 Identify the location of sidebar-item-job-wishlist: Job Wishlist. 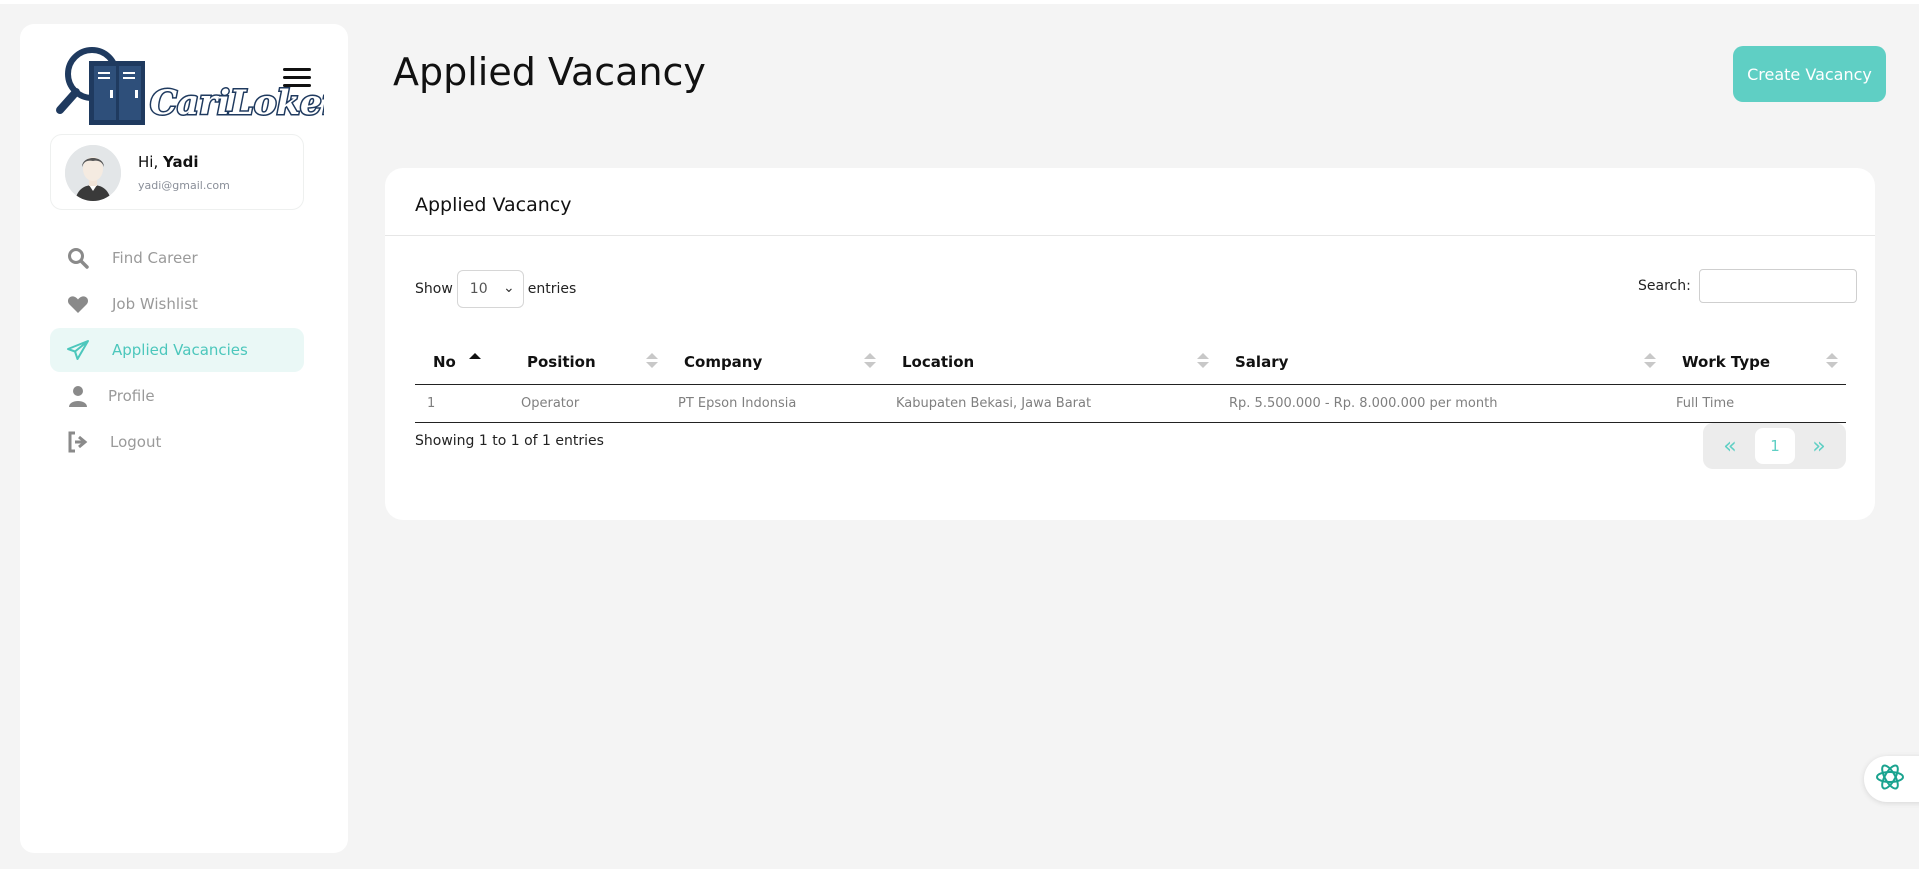
(177, 304).